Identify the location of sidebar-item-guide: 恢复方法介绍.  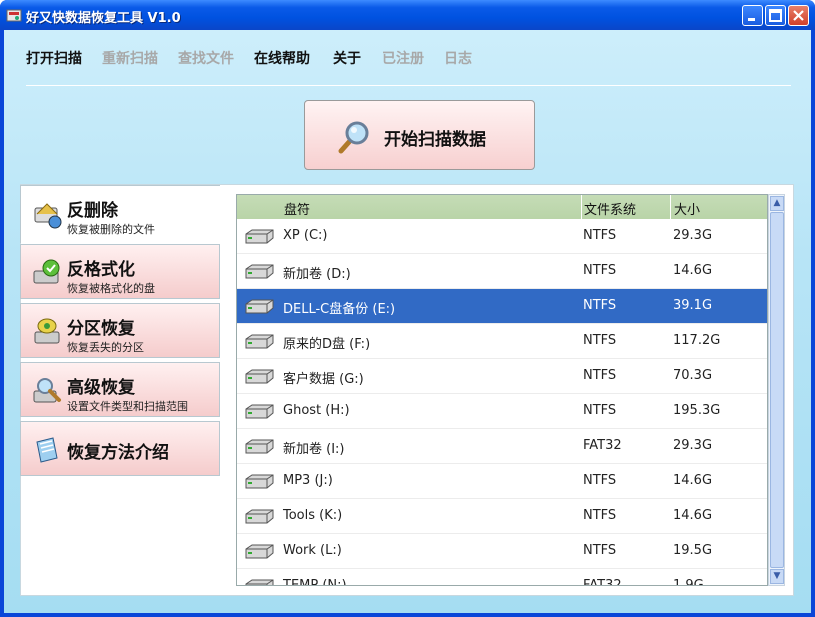
(120, 448).